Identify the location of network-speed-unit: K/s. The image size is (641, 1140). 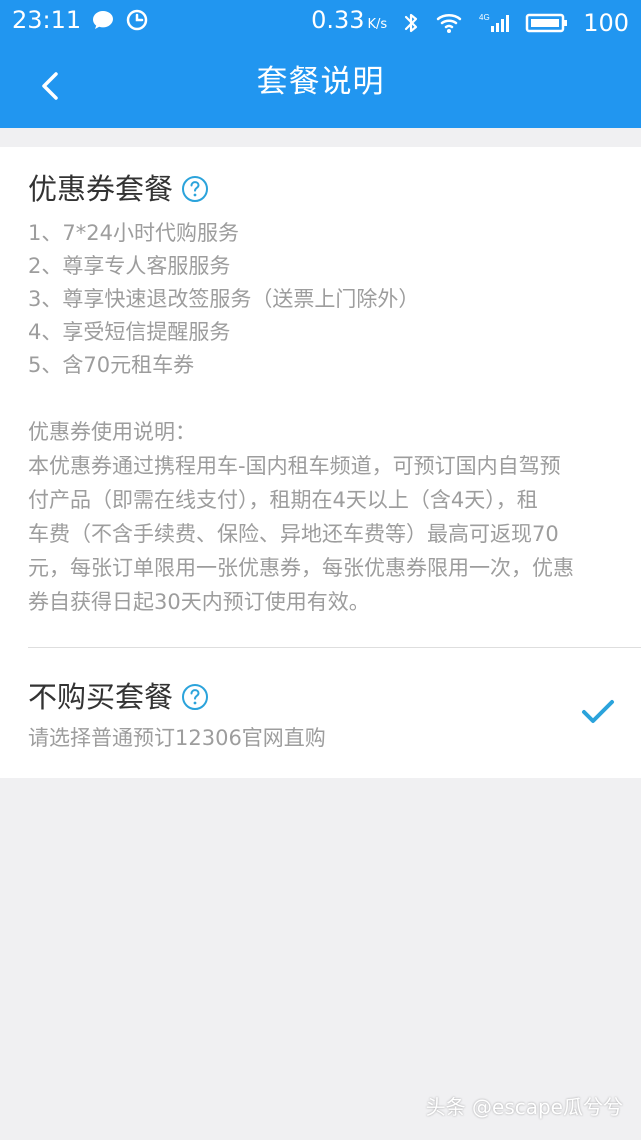
(377, 24).